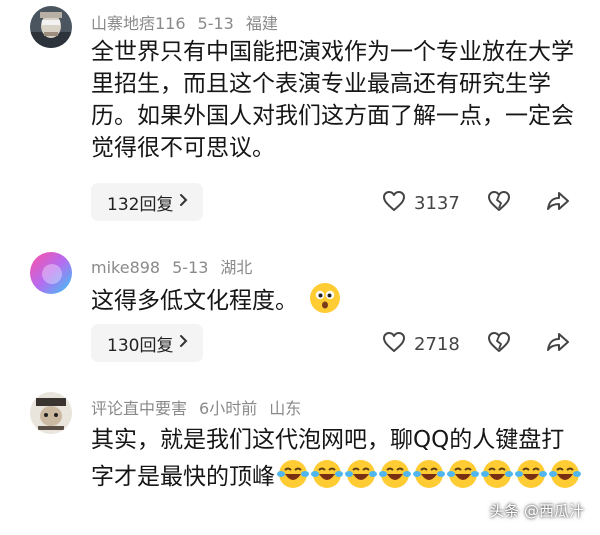 The image size is (600, 535). I want to click on emoji-group, so click(428, 475).